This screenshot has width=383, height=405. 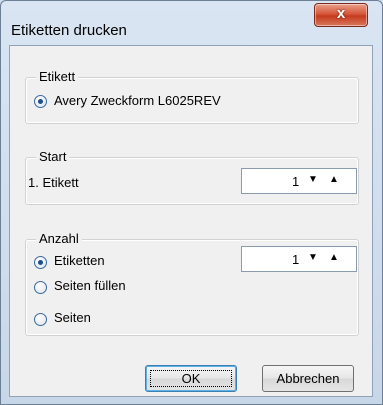 I want to click on start-group: Start 1. Etikett 1 ▼ ▲, so click(x=192, y=177).